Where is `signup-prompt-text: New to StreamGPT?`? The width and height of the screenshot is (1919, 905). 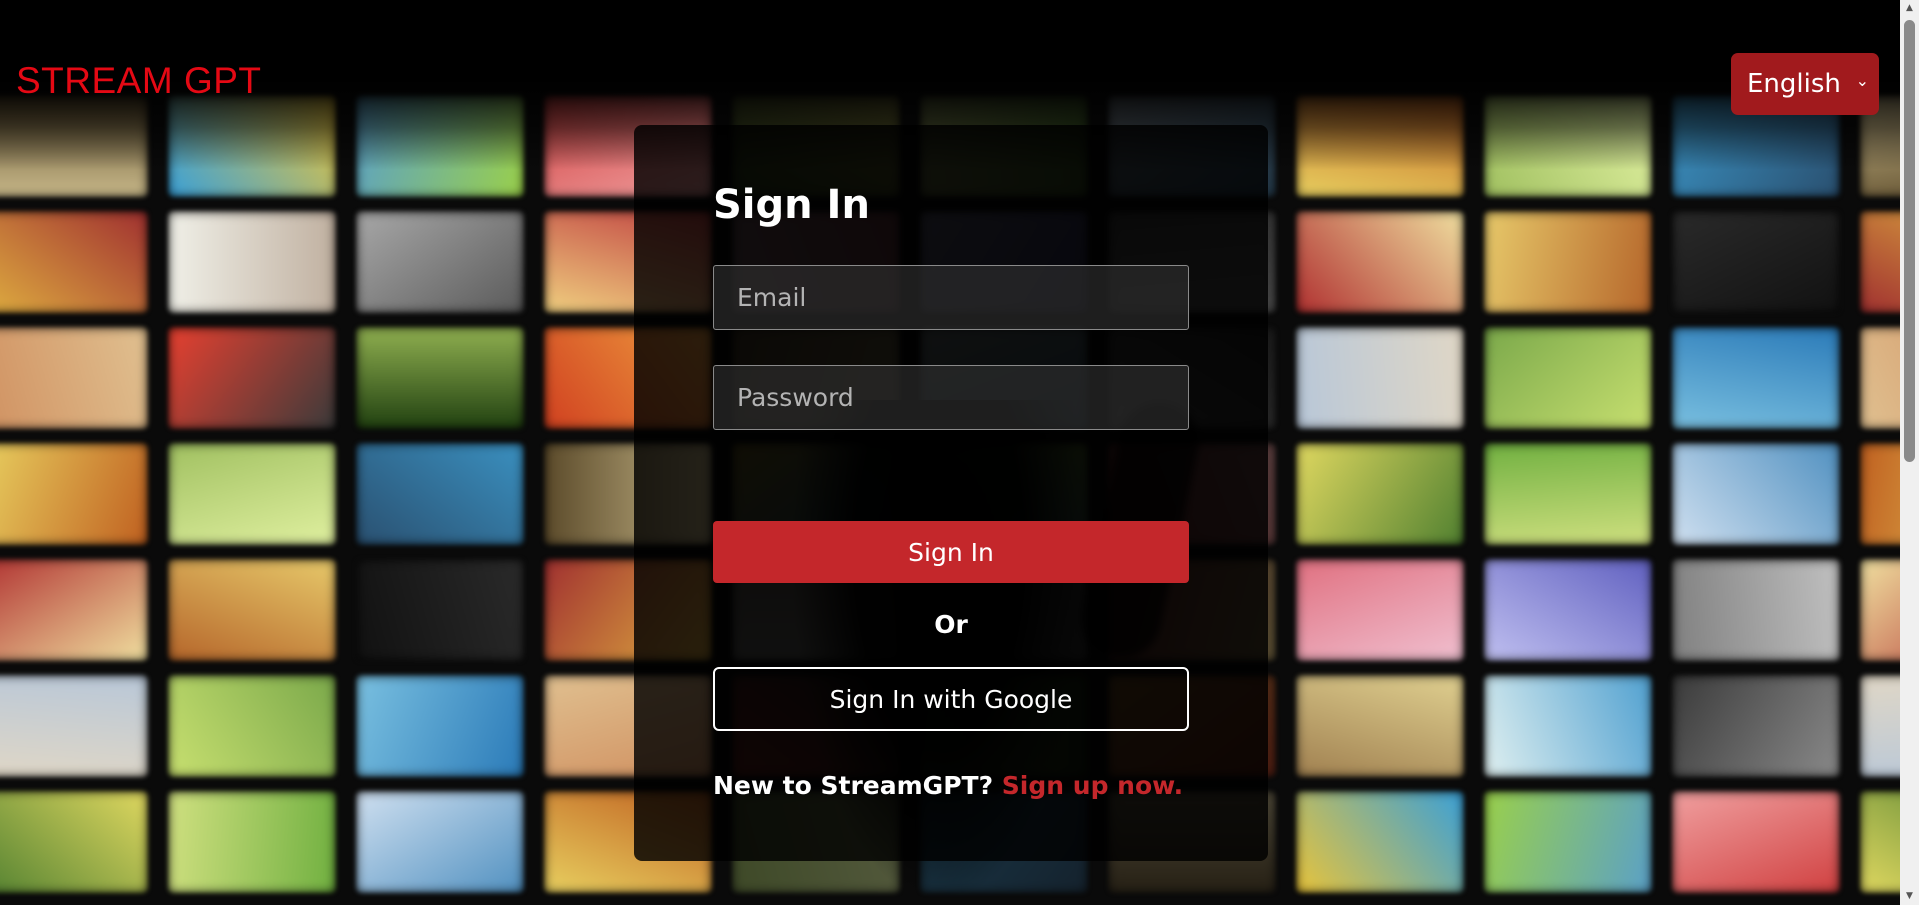 signup-prompt-text: New to StreamGPT? is located at coordinates (853, 785).